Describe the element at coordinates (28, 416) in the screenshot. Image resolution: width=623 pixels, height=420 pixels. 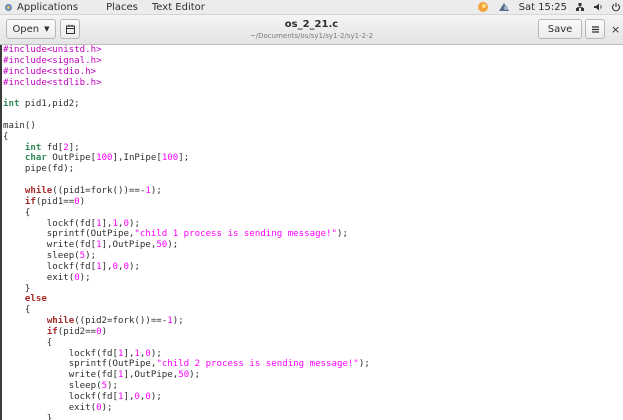
I see `code-token: }` at that location.